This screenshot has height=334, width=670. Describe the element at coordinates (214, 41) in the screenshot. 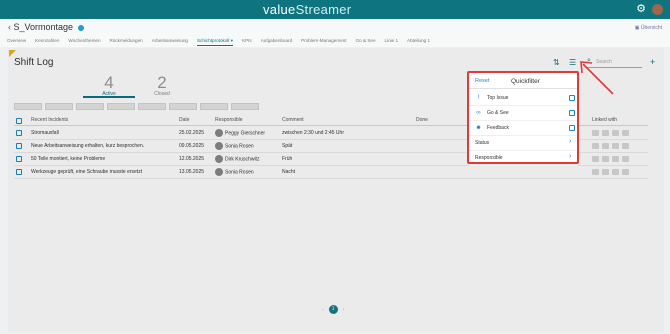

I see `tab-5: Schichtprotokoll ▾` at that location.